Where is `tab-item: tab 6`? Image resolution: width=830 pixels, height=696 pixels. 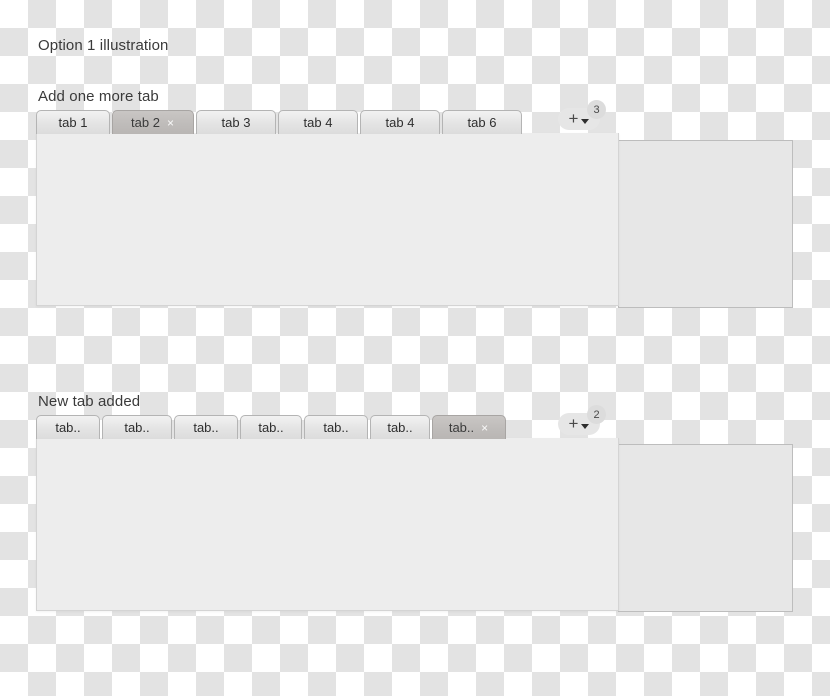 tab-item: tab 6 is located at coordinates (482, 122).